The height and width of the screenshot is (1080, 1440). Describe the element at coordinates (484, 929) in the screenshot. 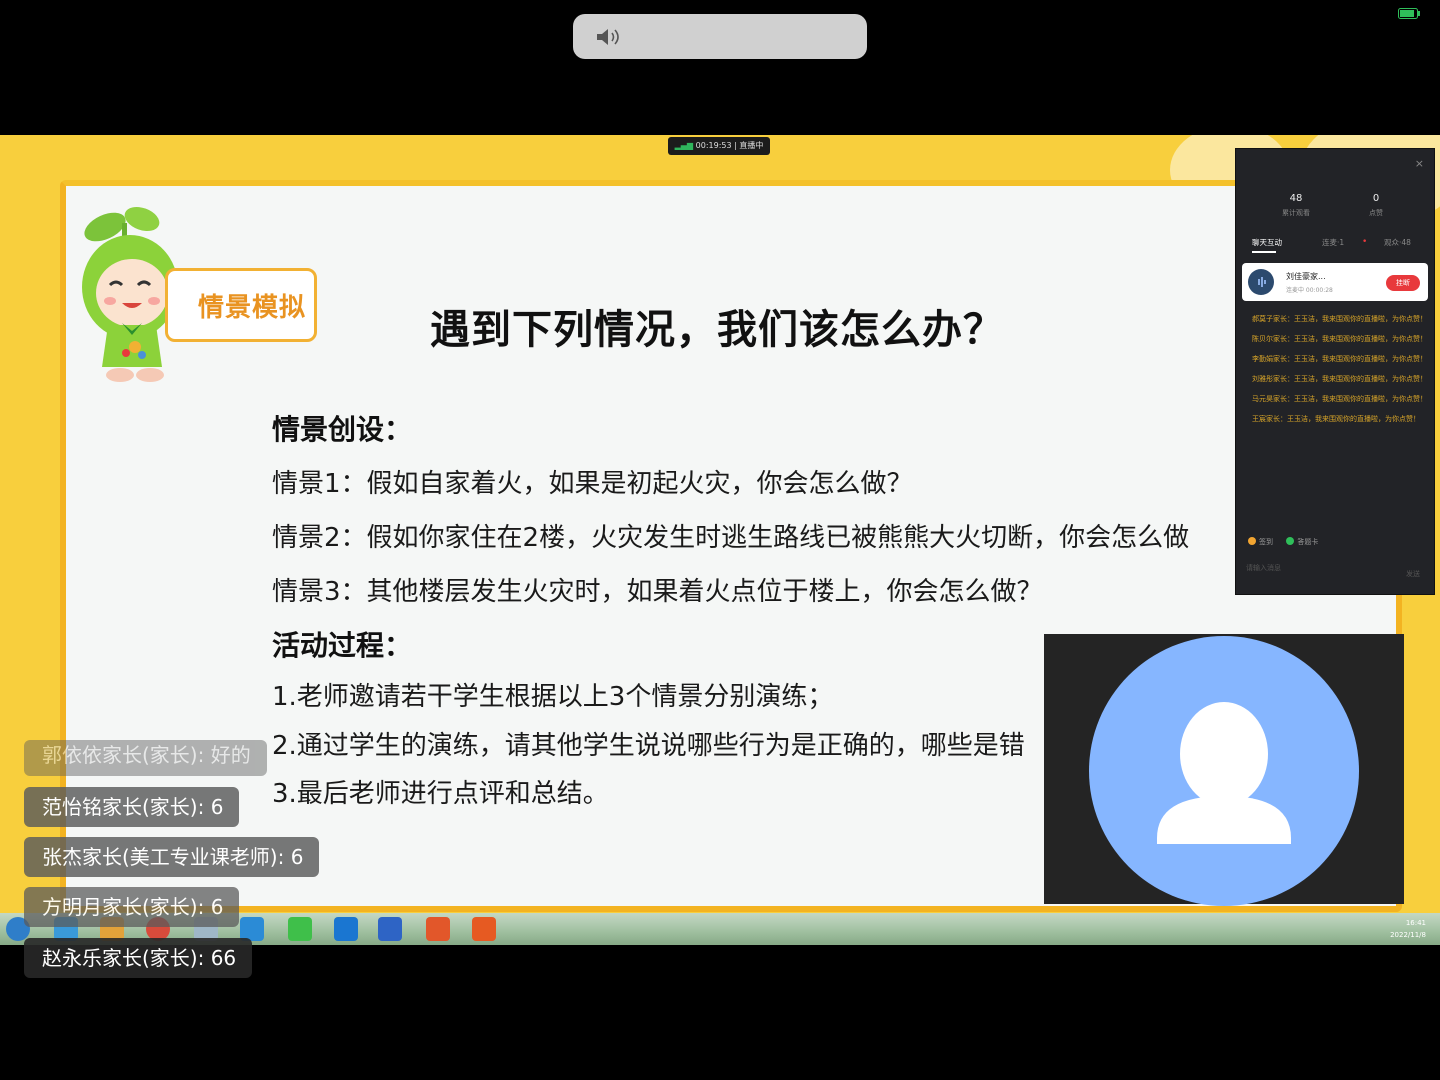

I see `slides-icon` at that location.